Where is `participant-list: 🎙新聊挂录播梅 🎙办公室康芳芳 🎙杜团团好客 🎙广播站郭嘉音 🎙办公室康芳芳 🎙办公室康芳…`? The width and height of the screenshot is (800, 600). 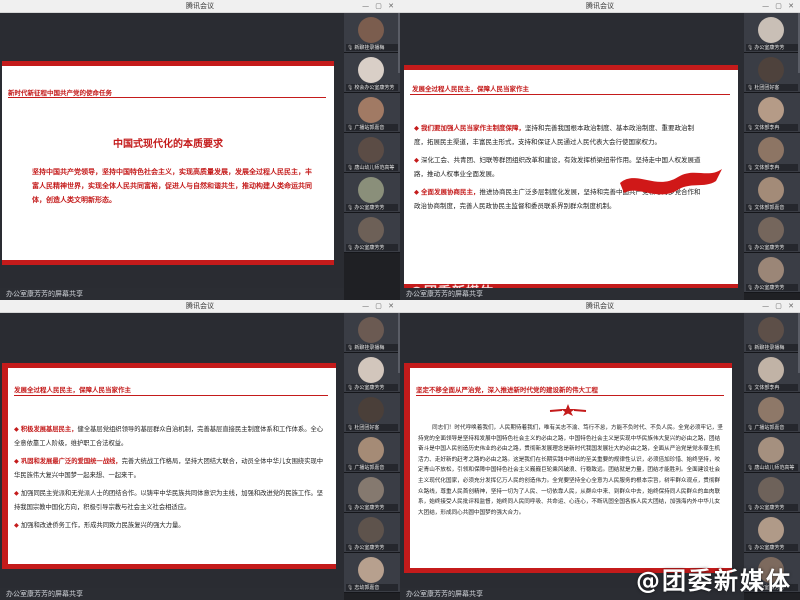
participant-list: 🎙新聊挂录播梅 🎙办公室康芳芳 🎙杜团团好客 🎙广播站郭嘉音 🎙办公室康芳芳 🎙办公室康芳… is located at coordinates (372, 456).